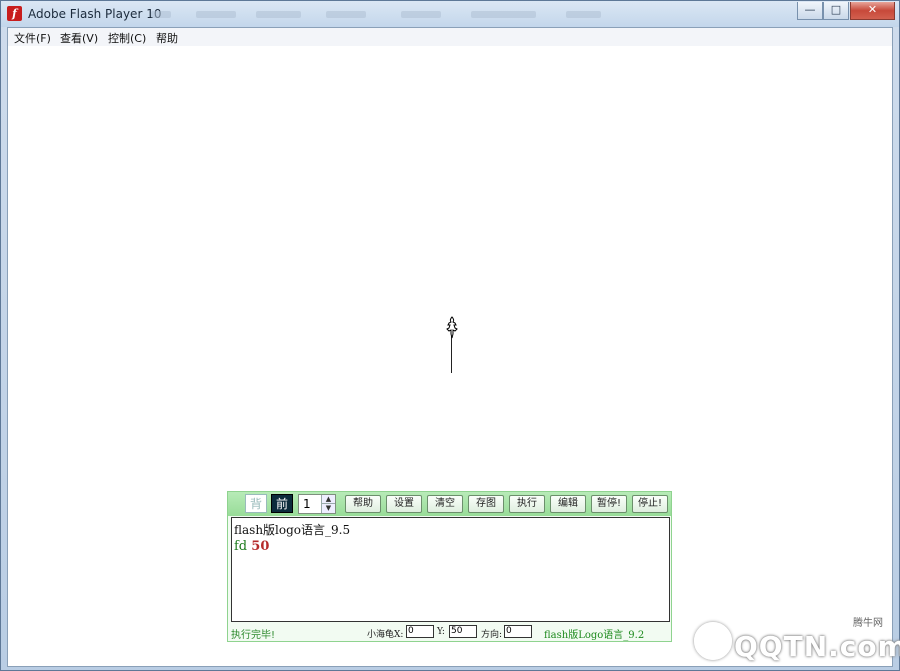 The width and height of the screenshot is (900, 671). I want to click on menu-help: 帮助, so click(167, 38).